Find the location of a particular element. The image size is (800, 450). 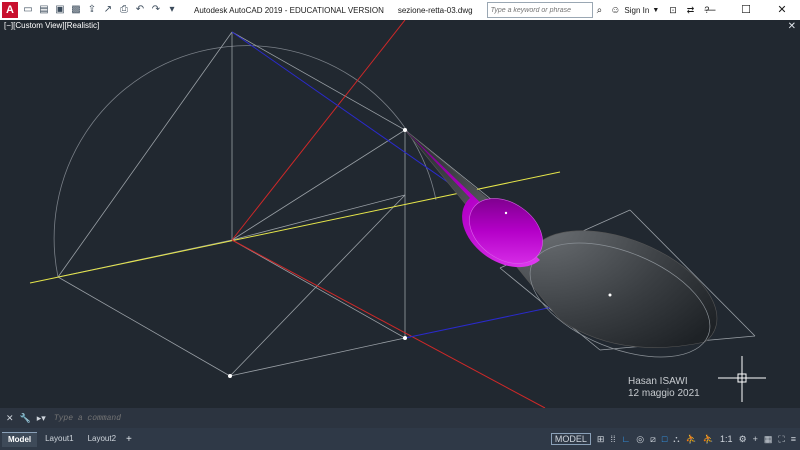

units-icon: ▦ is located at coordinates (768, 439).